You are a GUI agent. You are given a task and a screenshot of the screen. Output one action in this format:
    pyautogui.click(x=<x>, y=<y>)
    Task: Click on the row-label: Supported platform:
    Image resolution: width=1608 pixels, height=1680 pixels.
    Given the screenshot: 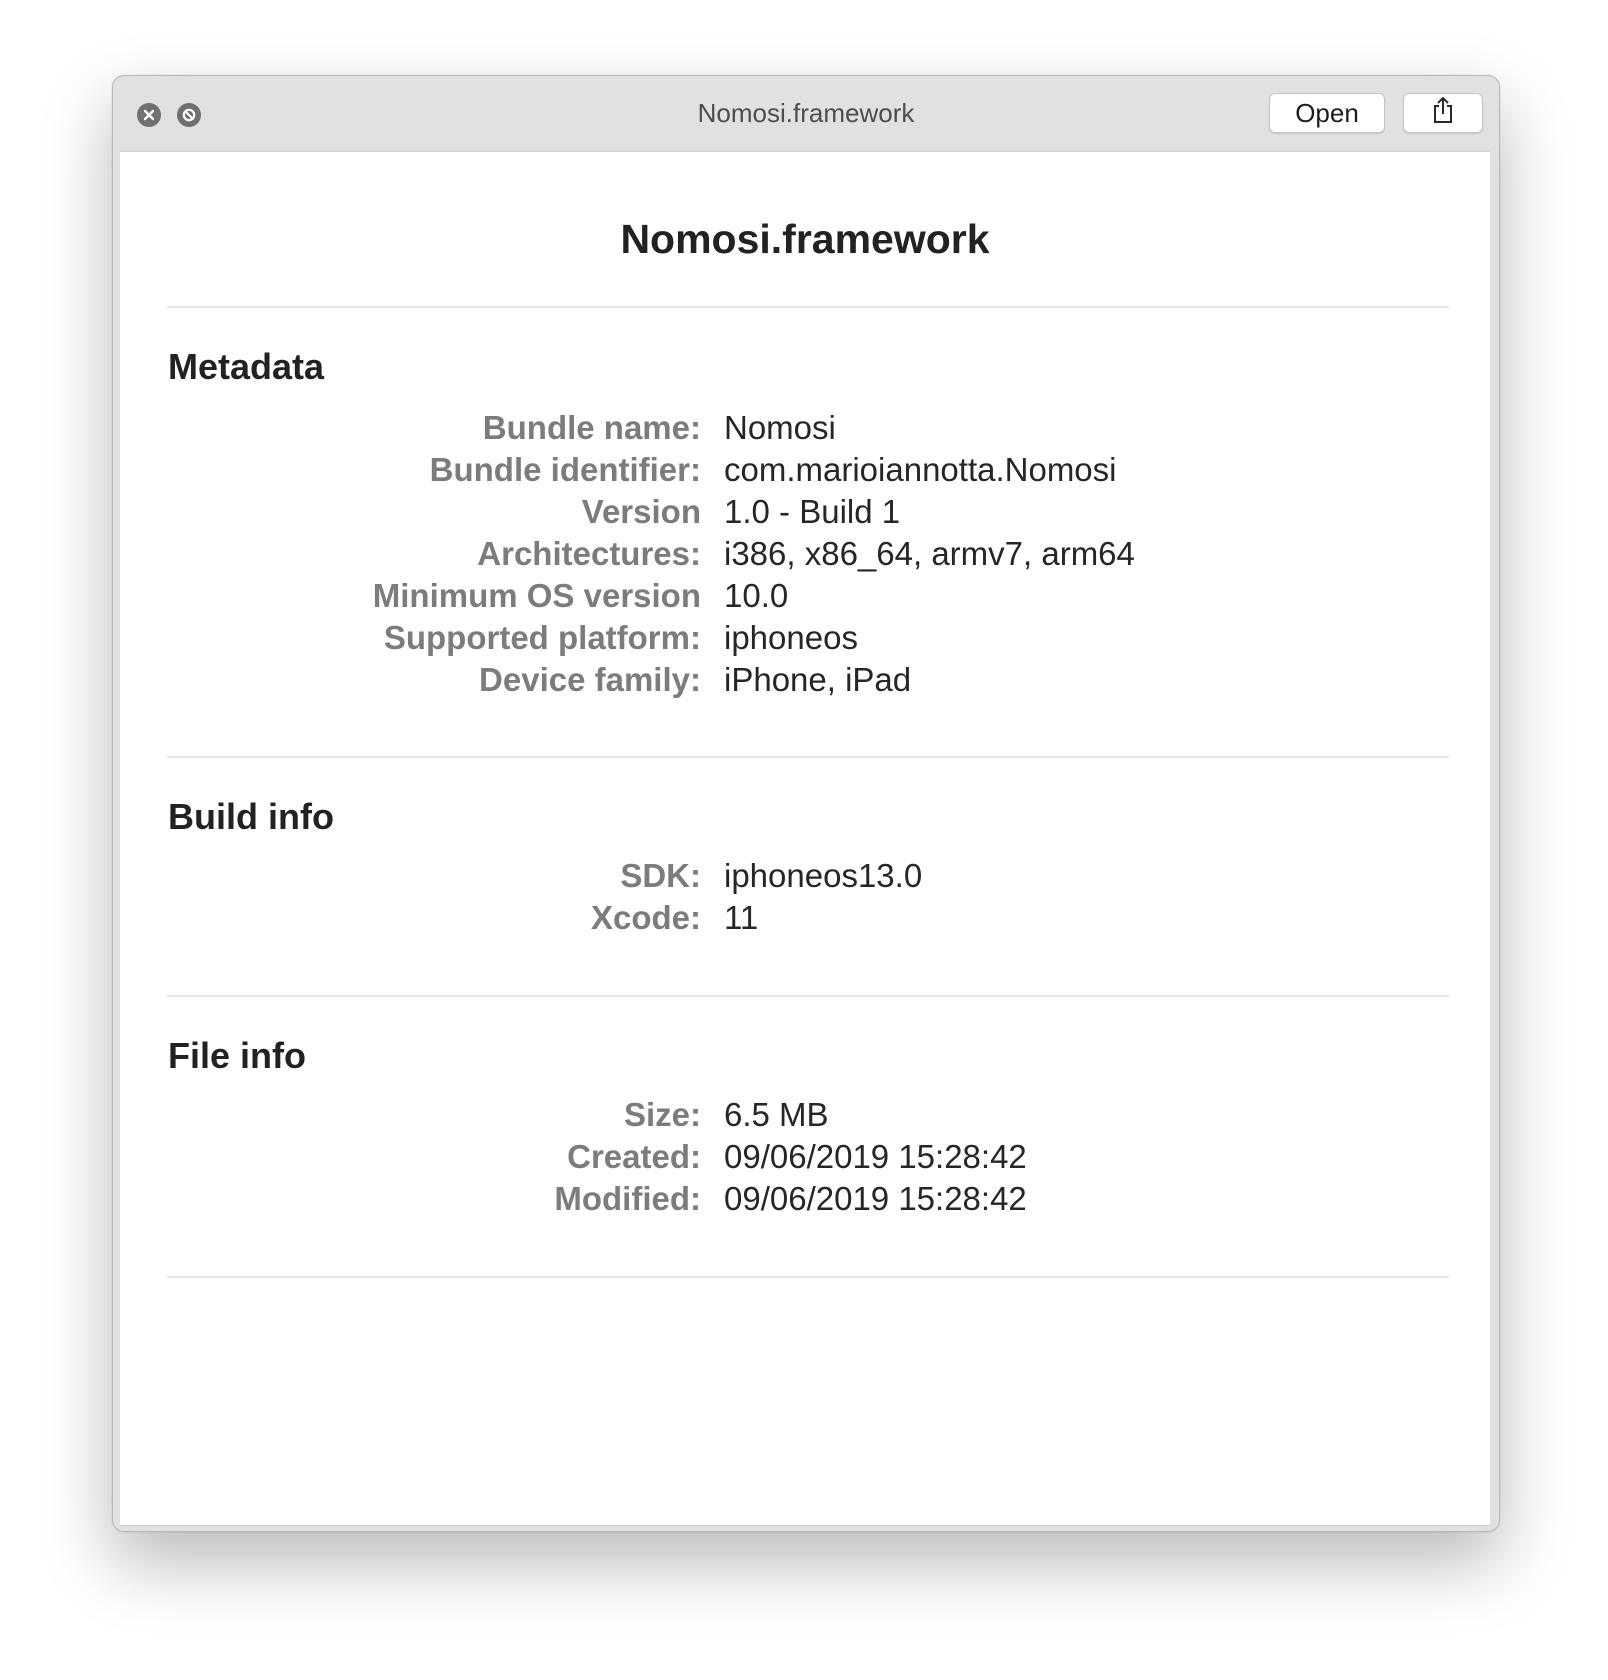 What is the action you would take?
    pyautogui.click(x=542, y=637)
    